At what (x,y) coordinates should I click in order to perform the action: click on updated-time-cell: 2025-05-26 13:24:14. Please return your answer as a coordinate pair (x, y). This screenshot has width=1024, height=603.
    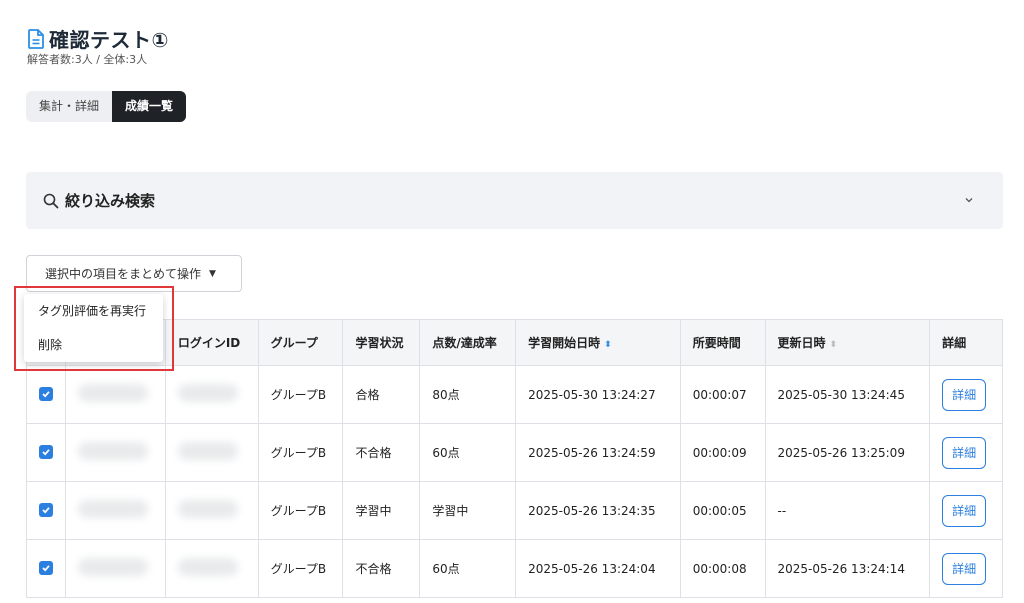
    Looking at the image, I should click on (847, 568).